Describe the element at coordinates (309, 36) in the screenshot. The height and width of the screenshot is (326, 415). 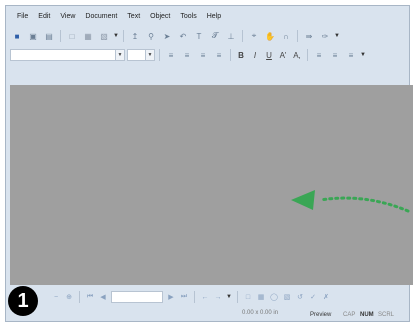
I see `link-icon: ⇛` at that location.